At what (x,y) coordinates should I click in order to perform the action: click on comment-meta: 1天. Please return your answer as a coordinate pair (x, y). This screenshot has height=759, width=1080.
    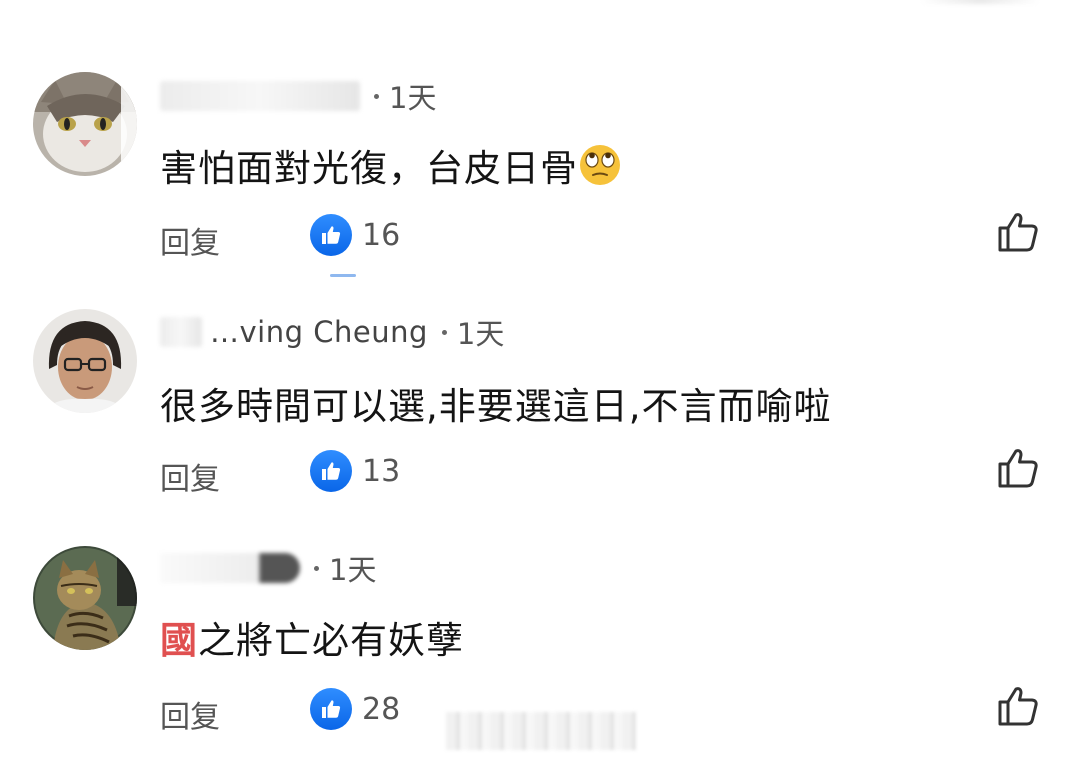
    Looking at the image, I should click on (268, 568).